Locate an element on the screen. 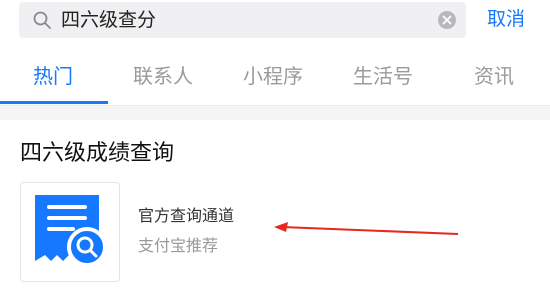 The image size is (550, 298). result-item-title: 官方查询通道 is located at coordinates (186, 215).